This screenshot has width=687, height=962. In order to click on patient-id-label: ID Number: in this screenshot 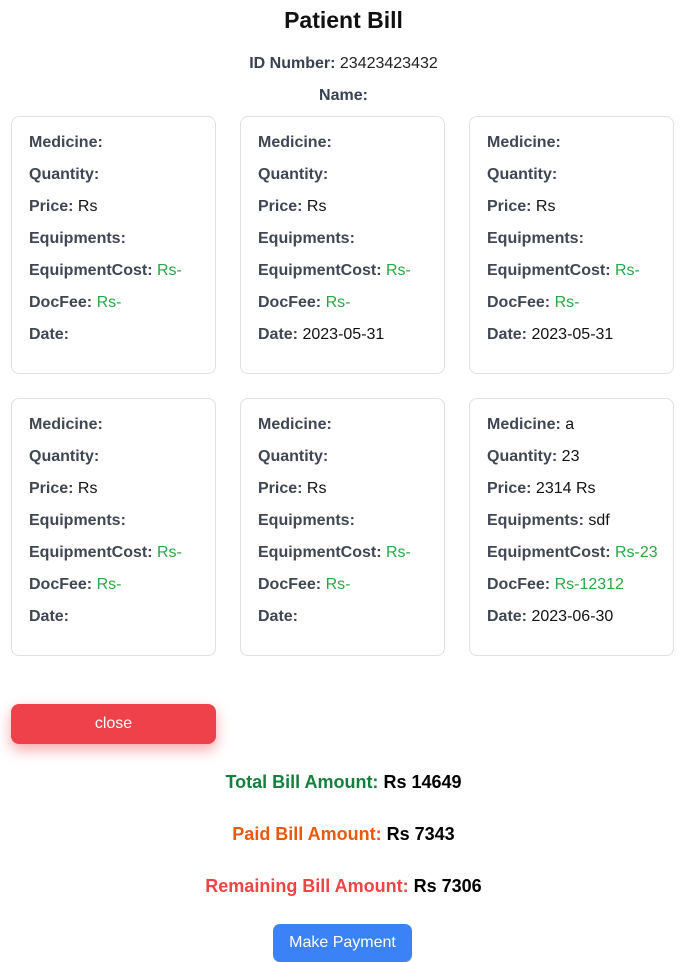, I will do `click(292, 63)`.